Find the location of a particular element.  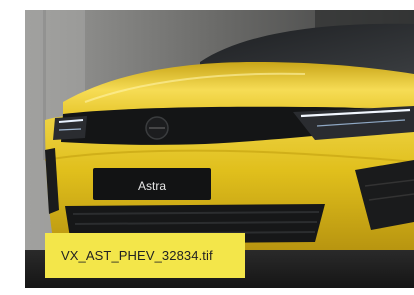

plate-text: Astra is located at coordinates (152, 186).